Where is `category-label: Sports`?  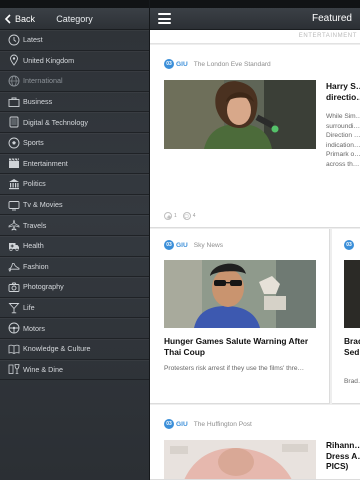
category-label: Sports is located at coordinates (33, 143).